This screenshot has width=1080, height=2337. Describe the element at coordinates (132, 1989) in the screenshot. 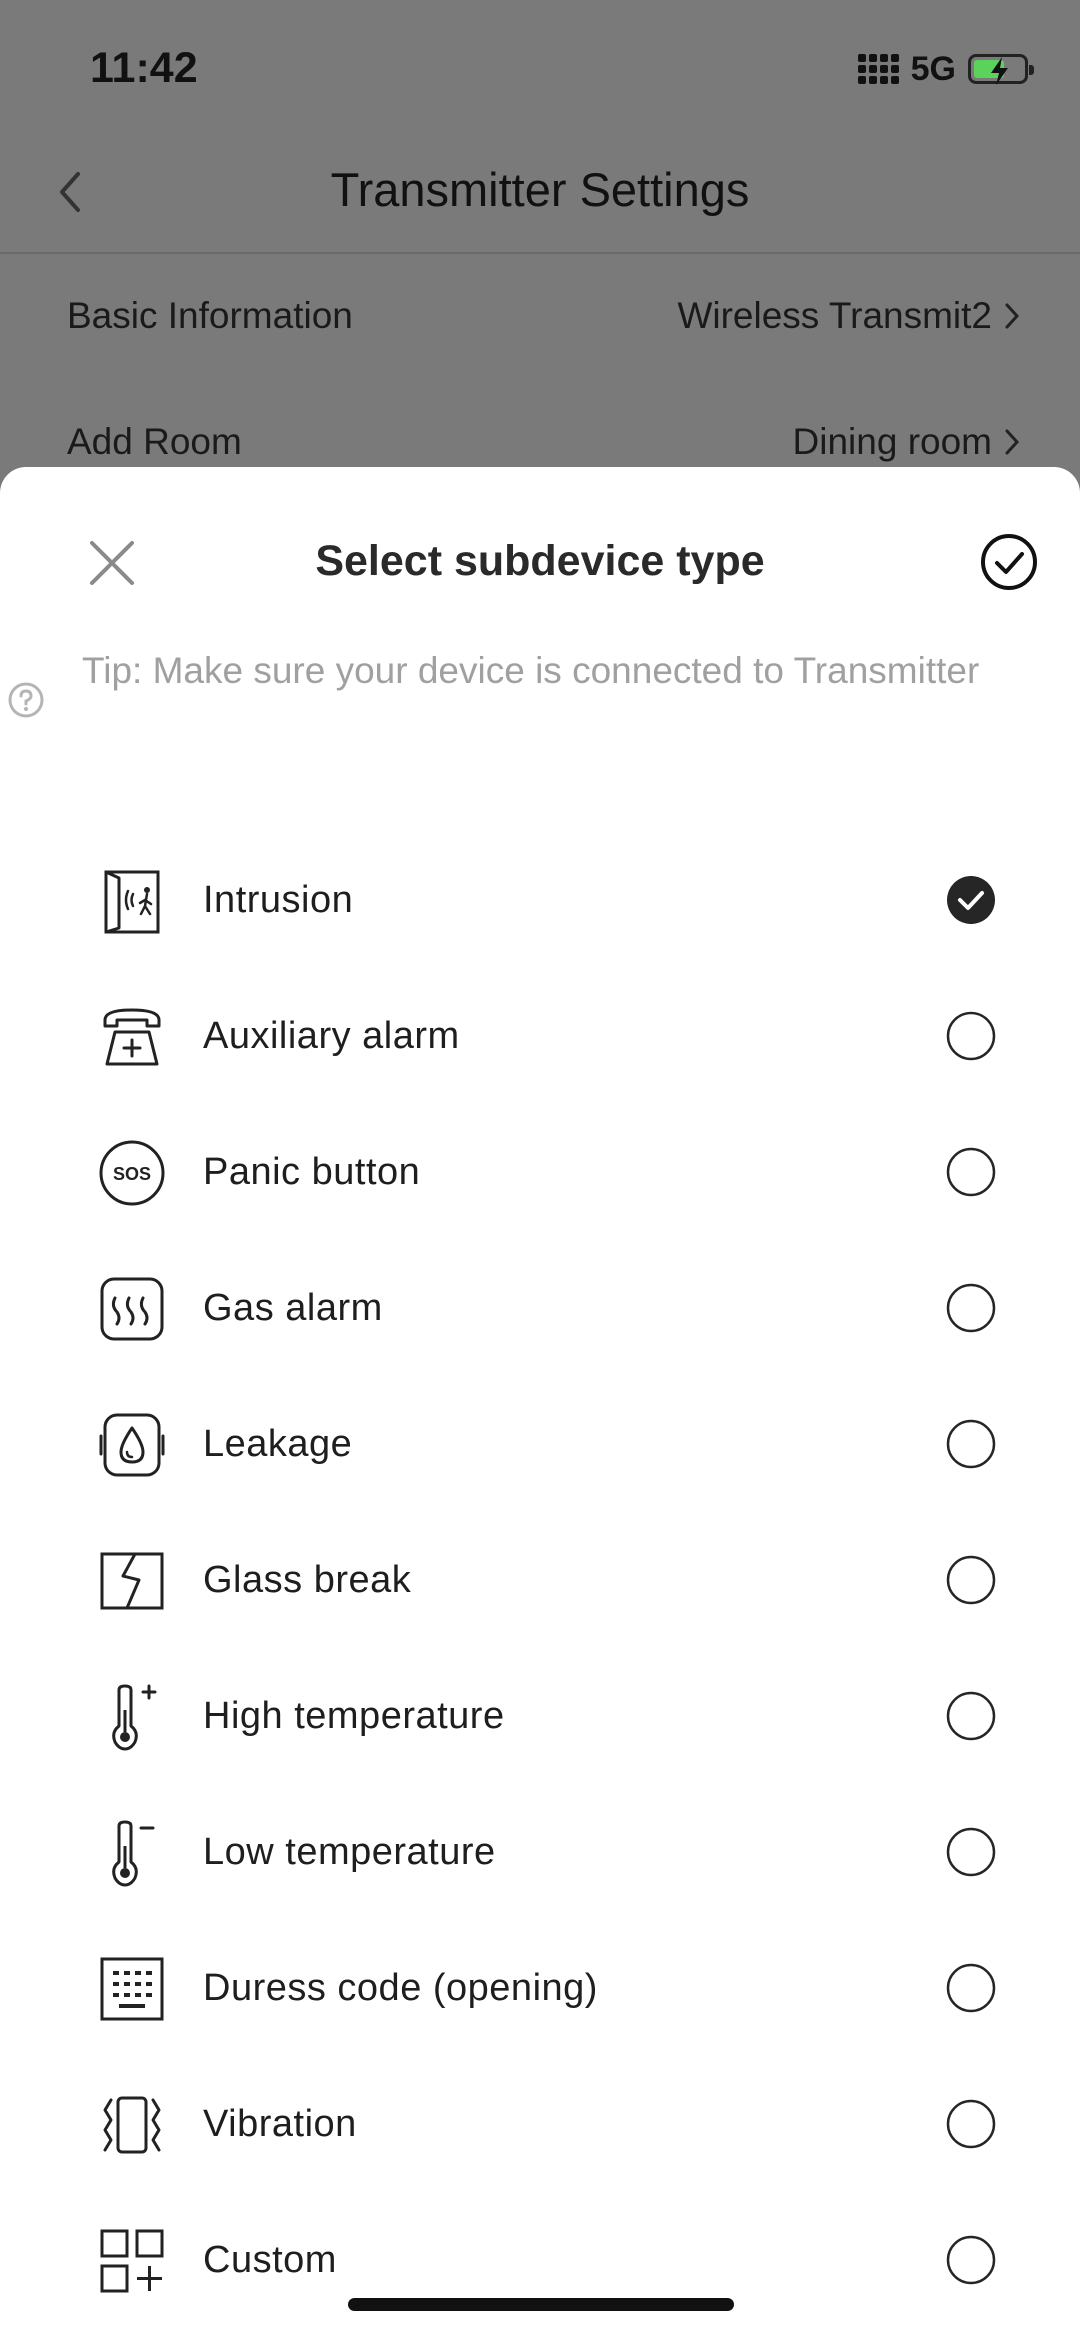

I see `keypad-icon` at that location.